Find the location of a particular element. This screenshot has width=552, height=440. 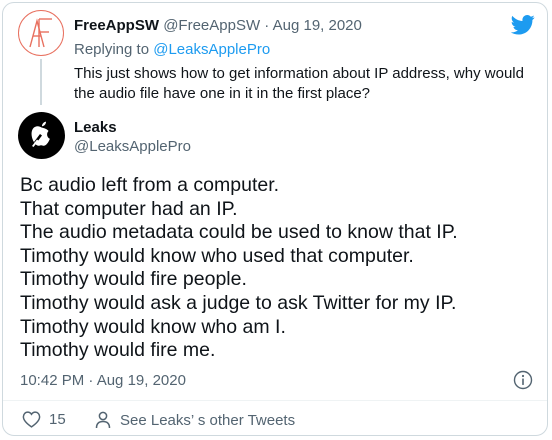

leaks-avatar is located at coordinates (41, 135).